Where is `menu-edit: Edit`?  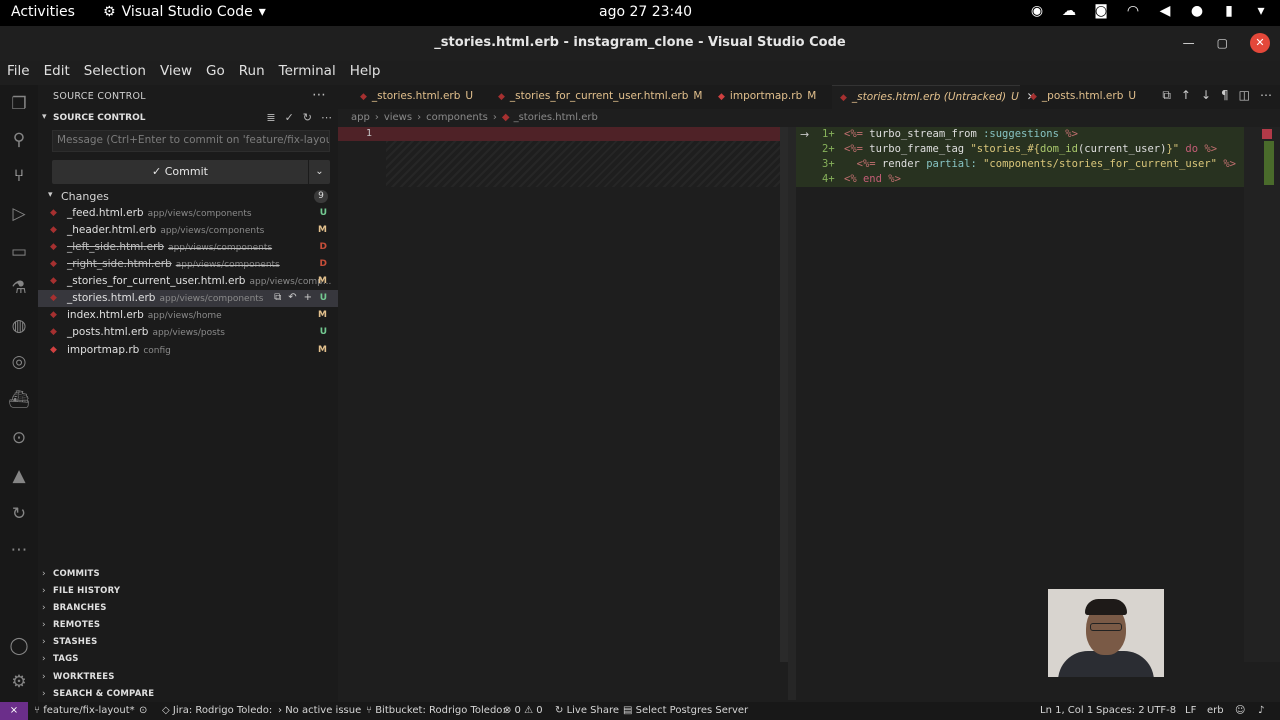
menu-edit: Edit is located at coordinates (57, 72).